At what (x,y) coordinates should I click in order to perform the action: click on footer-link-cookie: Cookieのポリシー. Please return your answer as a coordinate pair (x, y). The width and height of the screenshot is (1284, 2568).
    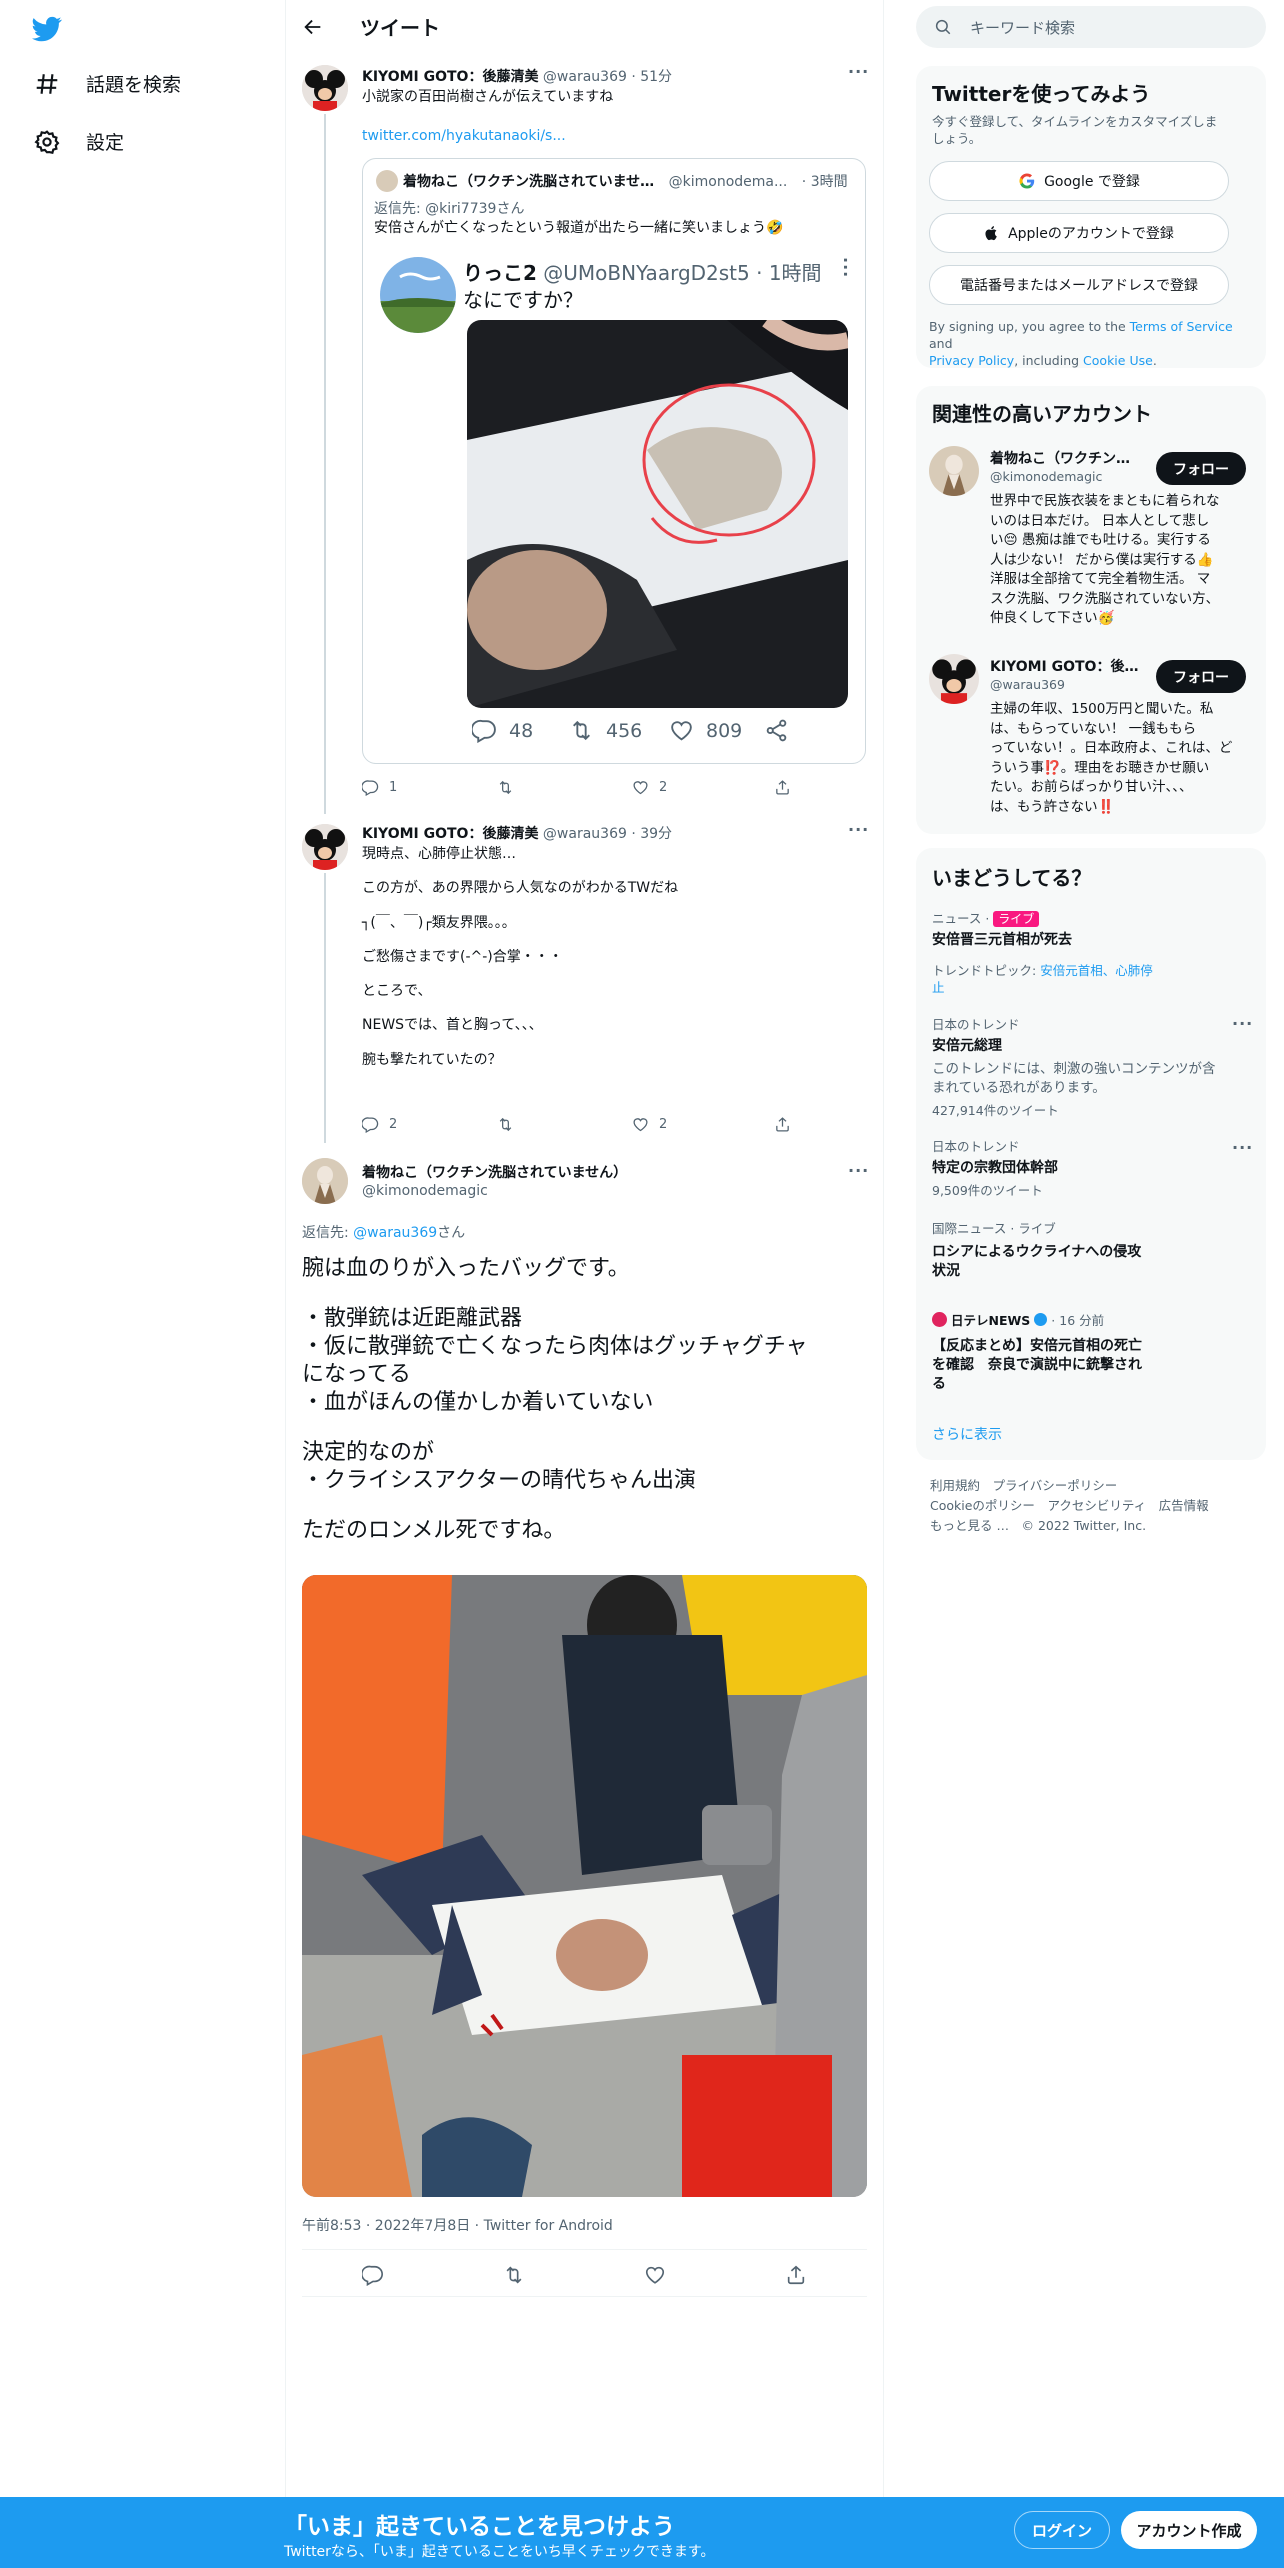
    Looking at the image, I should click on (982, 1505).